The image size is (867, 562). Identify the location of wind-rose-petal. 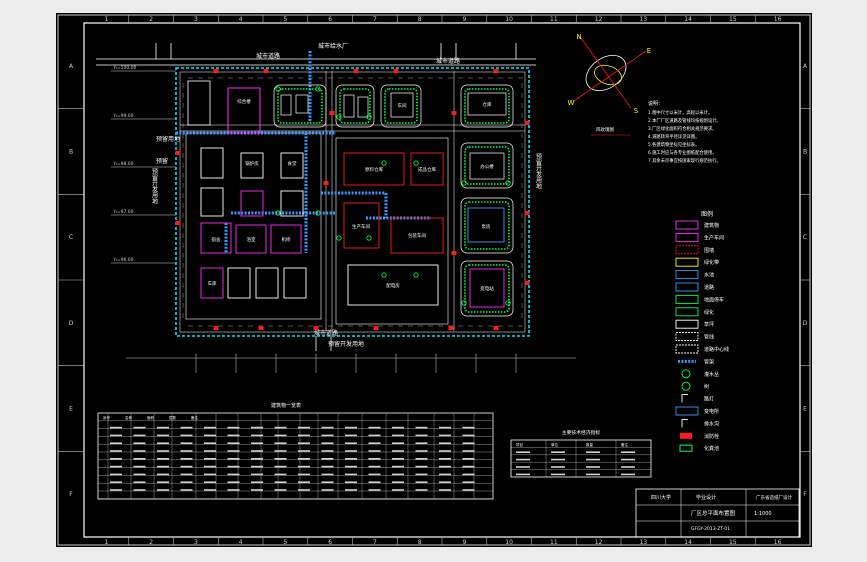
(608, 75).